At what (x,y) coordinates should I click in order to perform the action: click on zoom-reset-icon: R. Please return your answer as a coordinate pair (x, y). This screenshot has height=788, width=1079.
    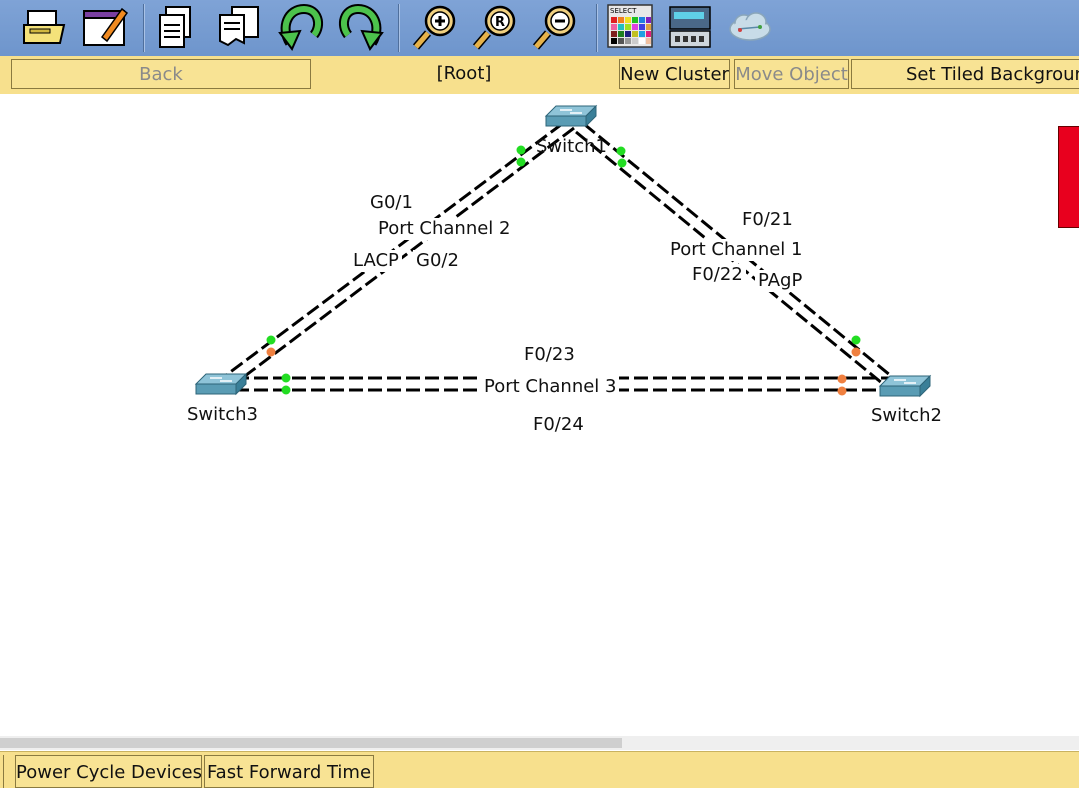
    Looking at the image, I should click on (495, 27).